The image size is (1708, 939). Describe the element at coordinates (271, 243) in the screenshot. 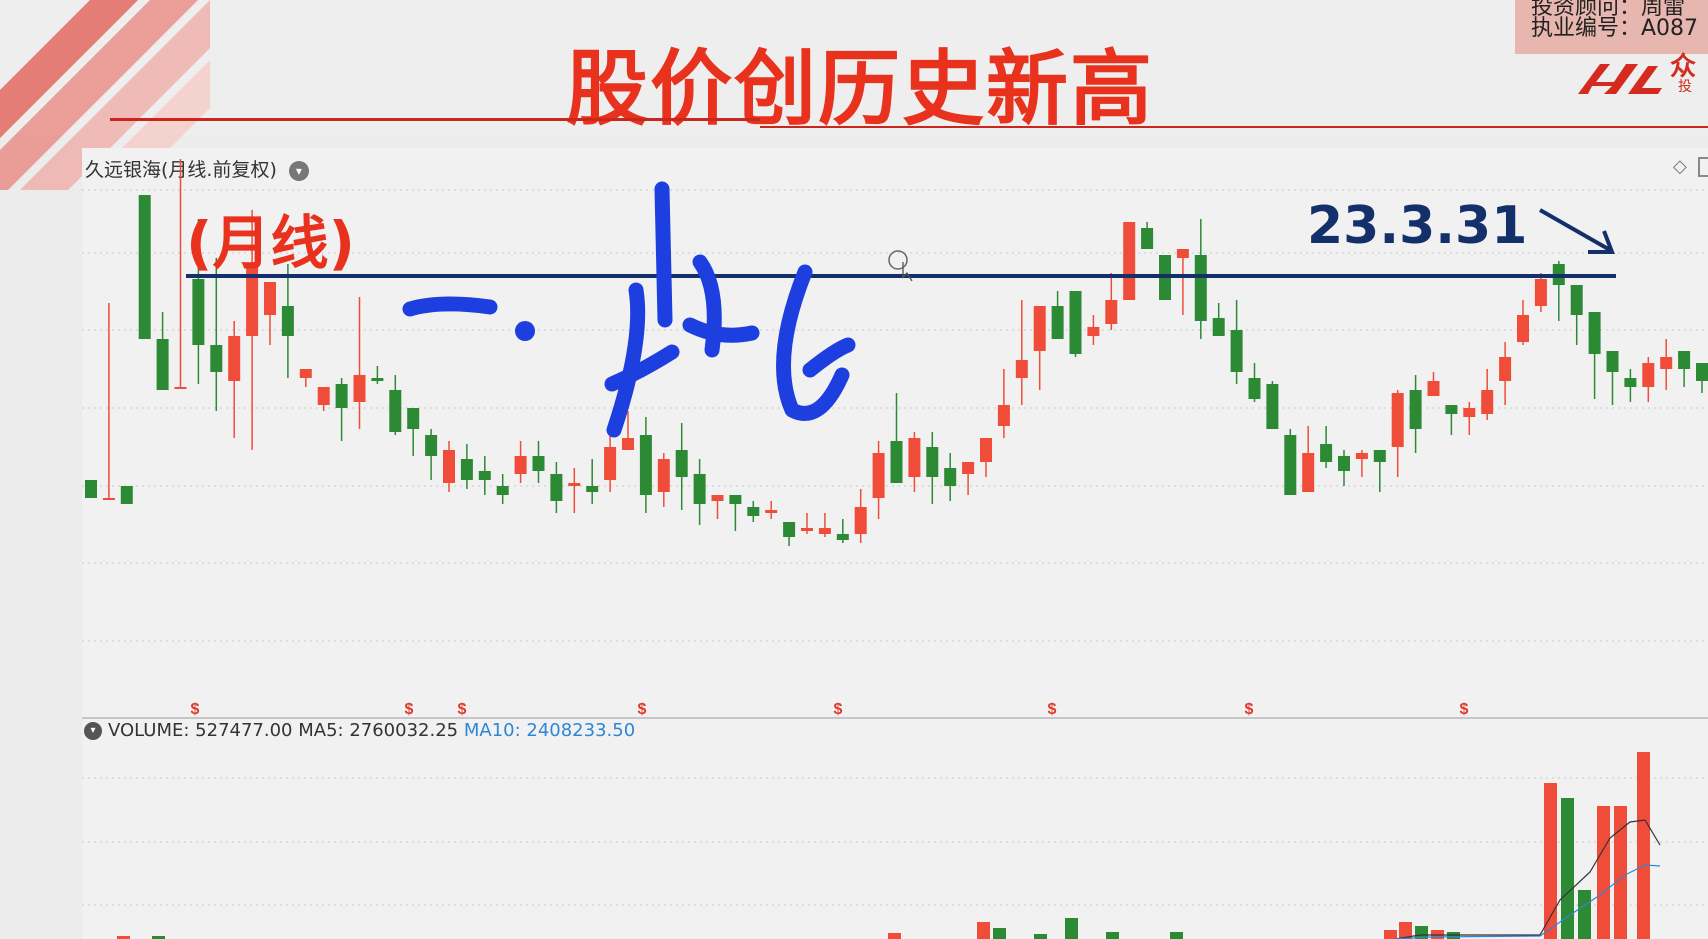

I see `annotation-period: (月线)` at that location.